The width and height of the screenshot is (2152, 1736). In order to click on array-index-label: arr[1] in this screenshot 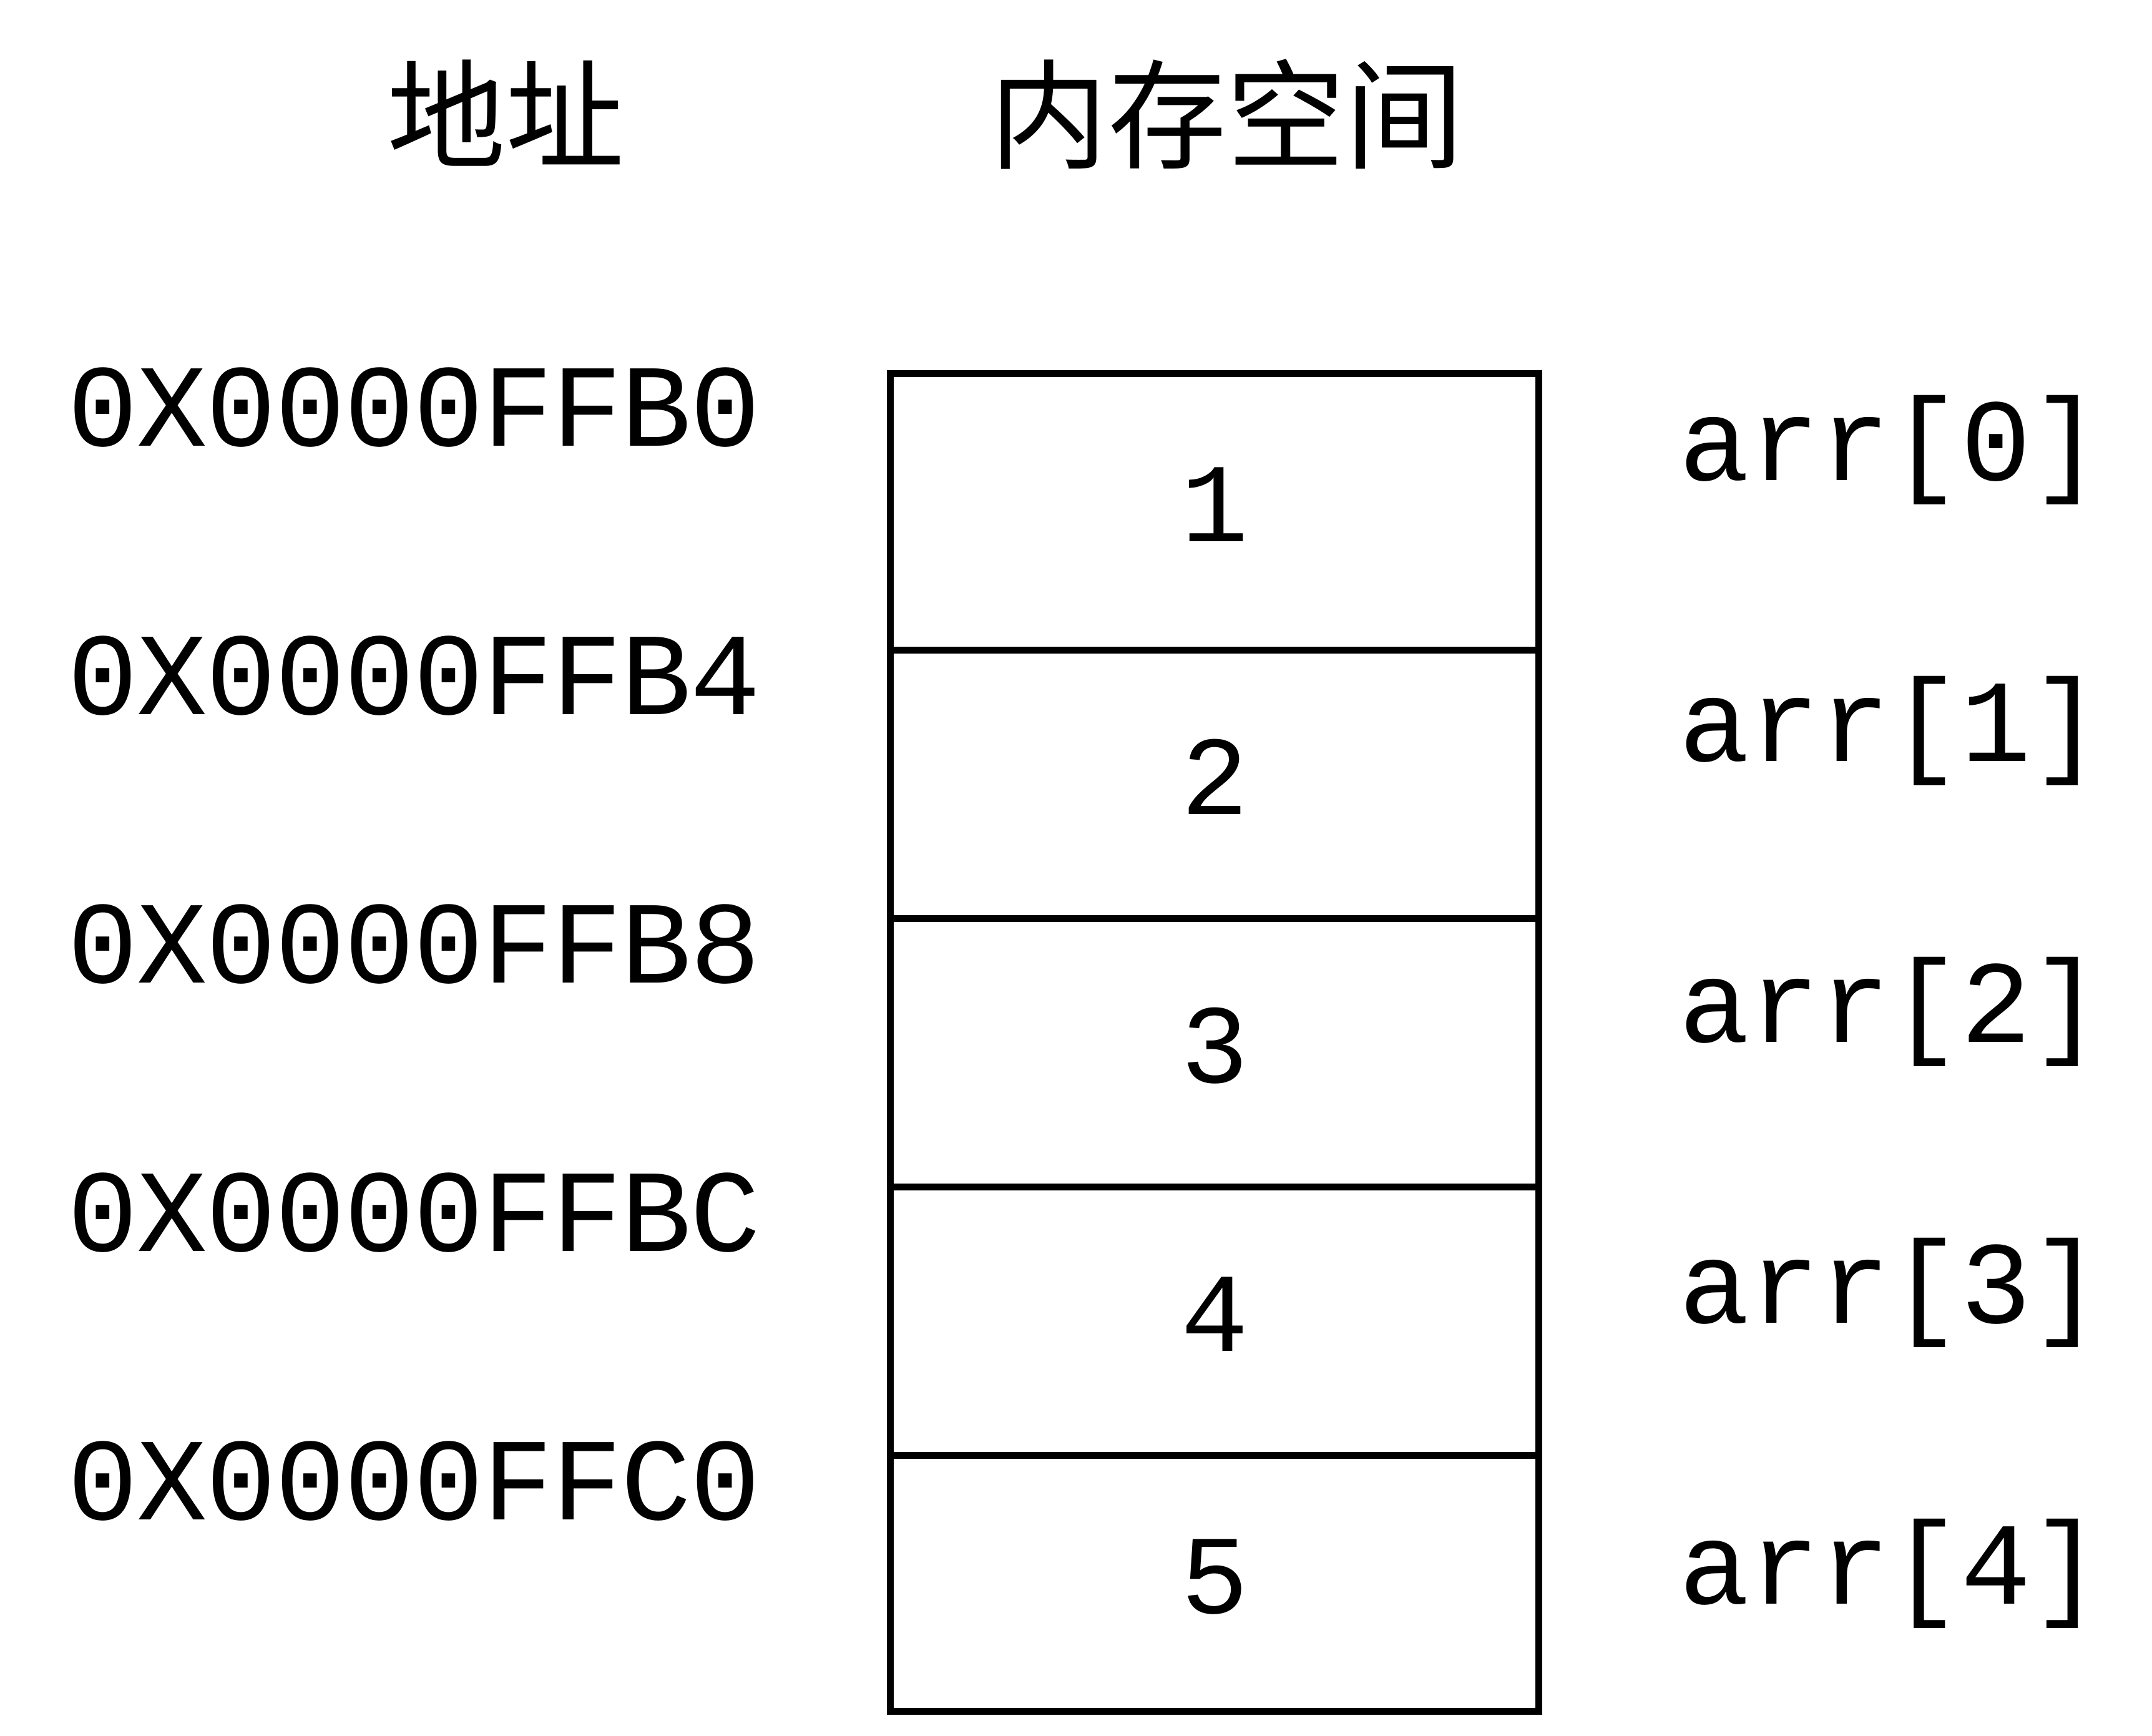, I will do `click(1890, 730)`.